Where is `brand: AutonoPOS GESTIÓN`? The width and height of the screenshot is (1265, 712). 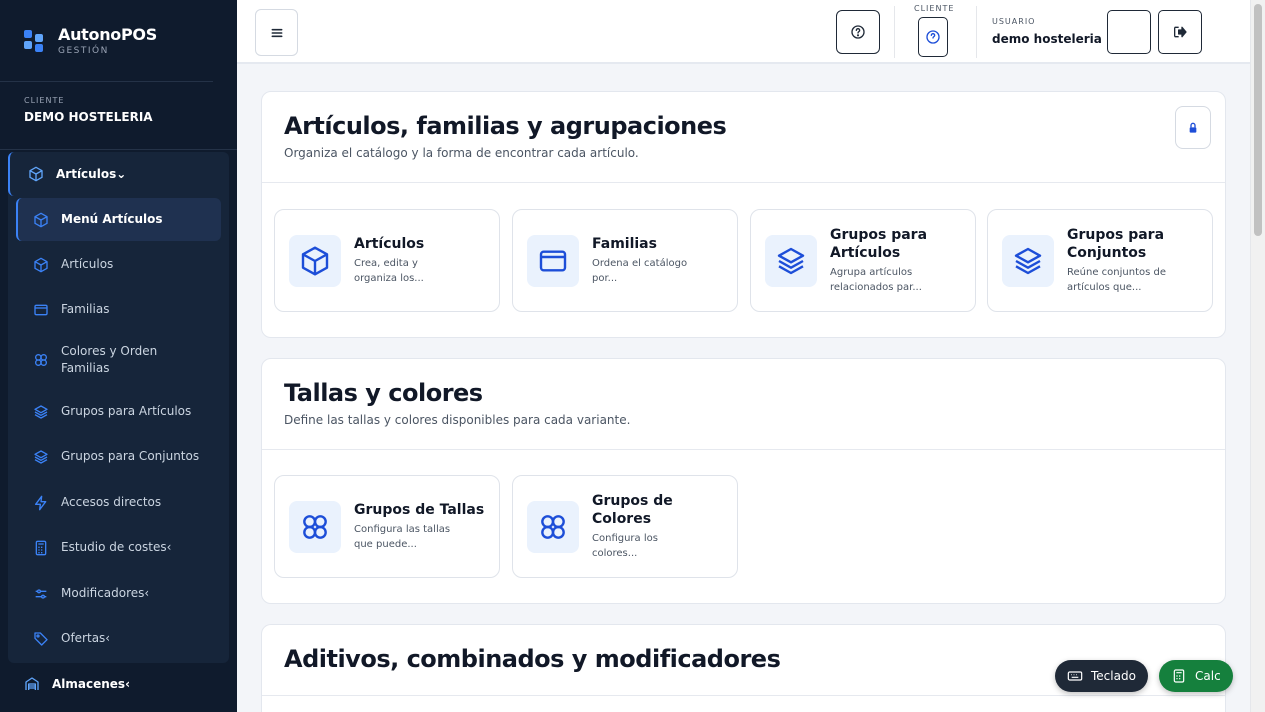
brand: AutonoPOS GESTIÓN is located at coordinates (106, 41).